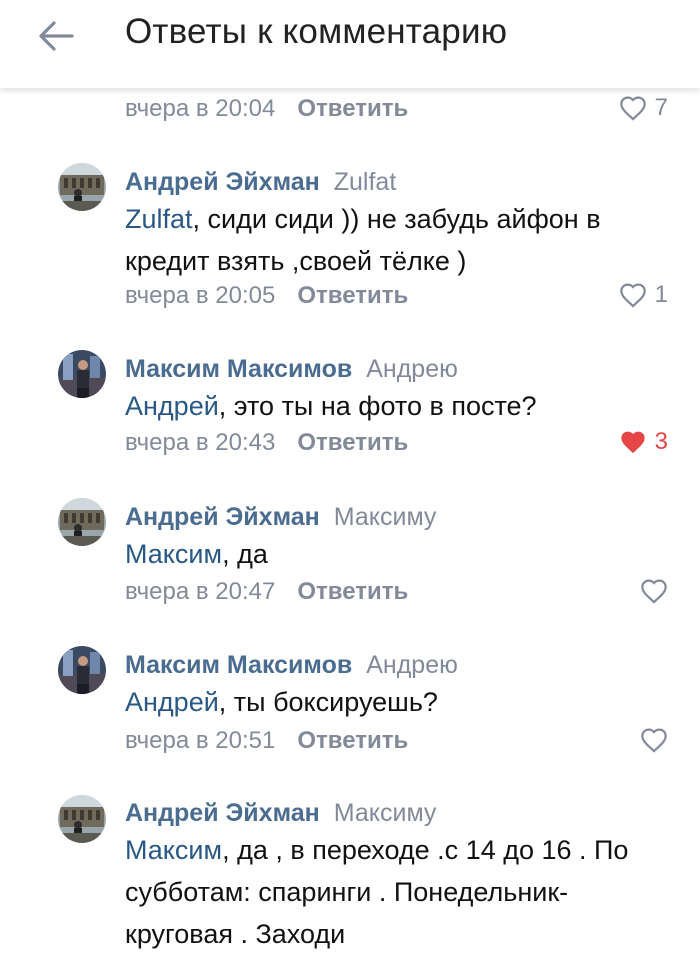  Describe the element at coordinates (397, 554) in the screenshot. I see `comment-text: Максим, да` at that location.